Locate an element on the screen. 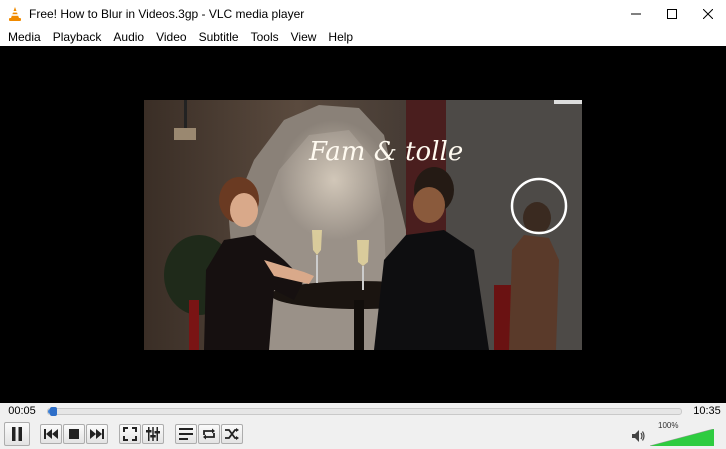 This screenshot has height=449, width=726. menu-tools: Tools is located at coordinates (265, 37).